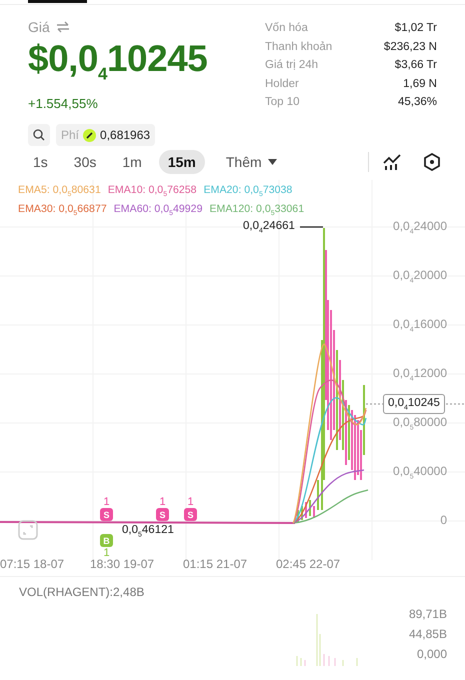 This screenshot has width=465, height=680. Describe the element at coordinates (251, 162) in the screenshot. I see `more-dropdown: Thêm` at that location.